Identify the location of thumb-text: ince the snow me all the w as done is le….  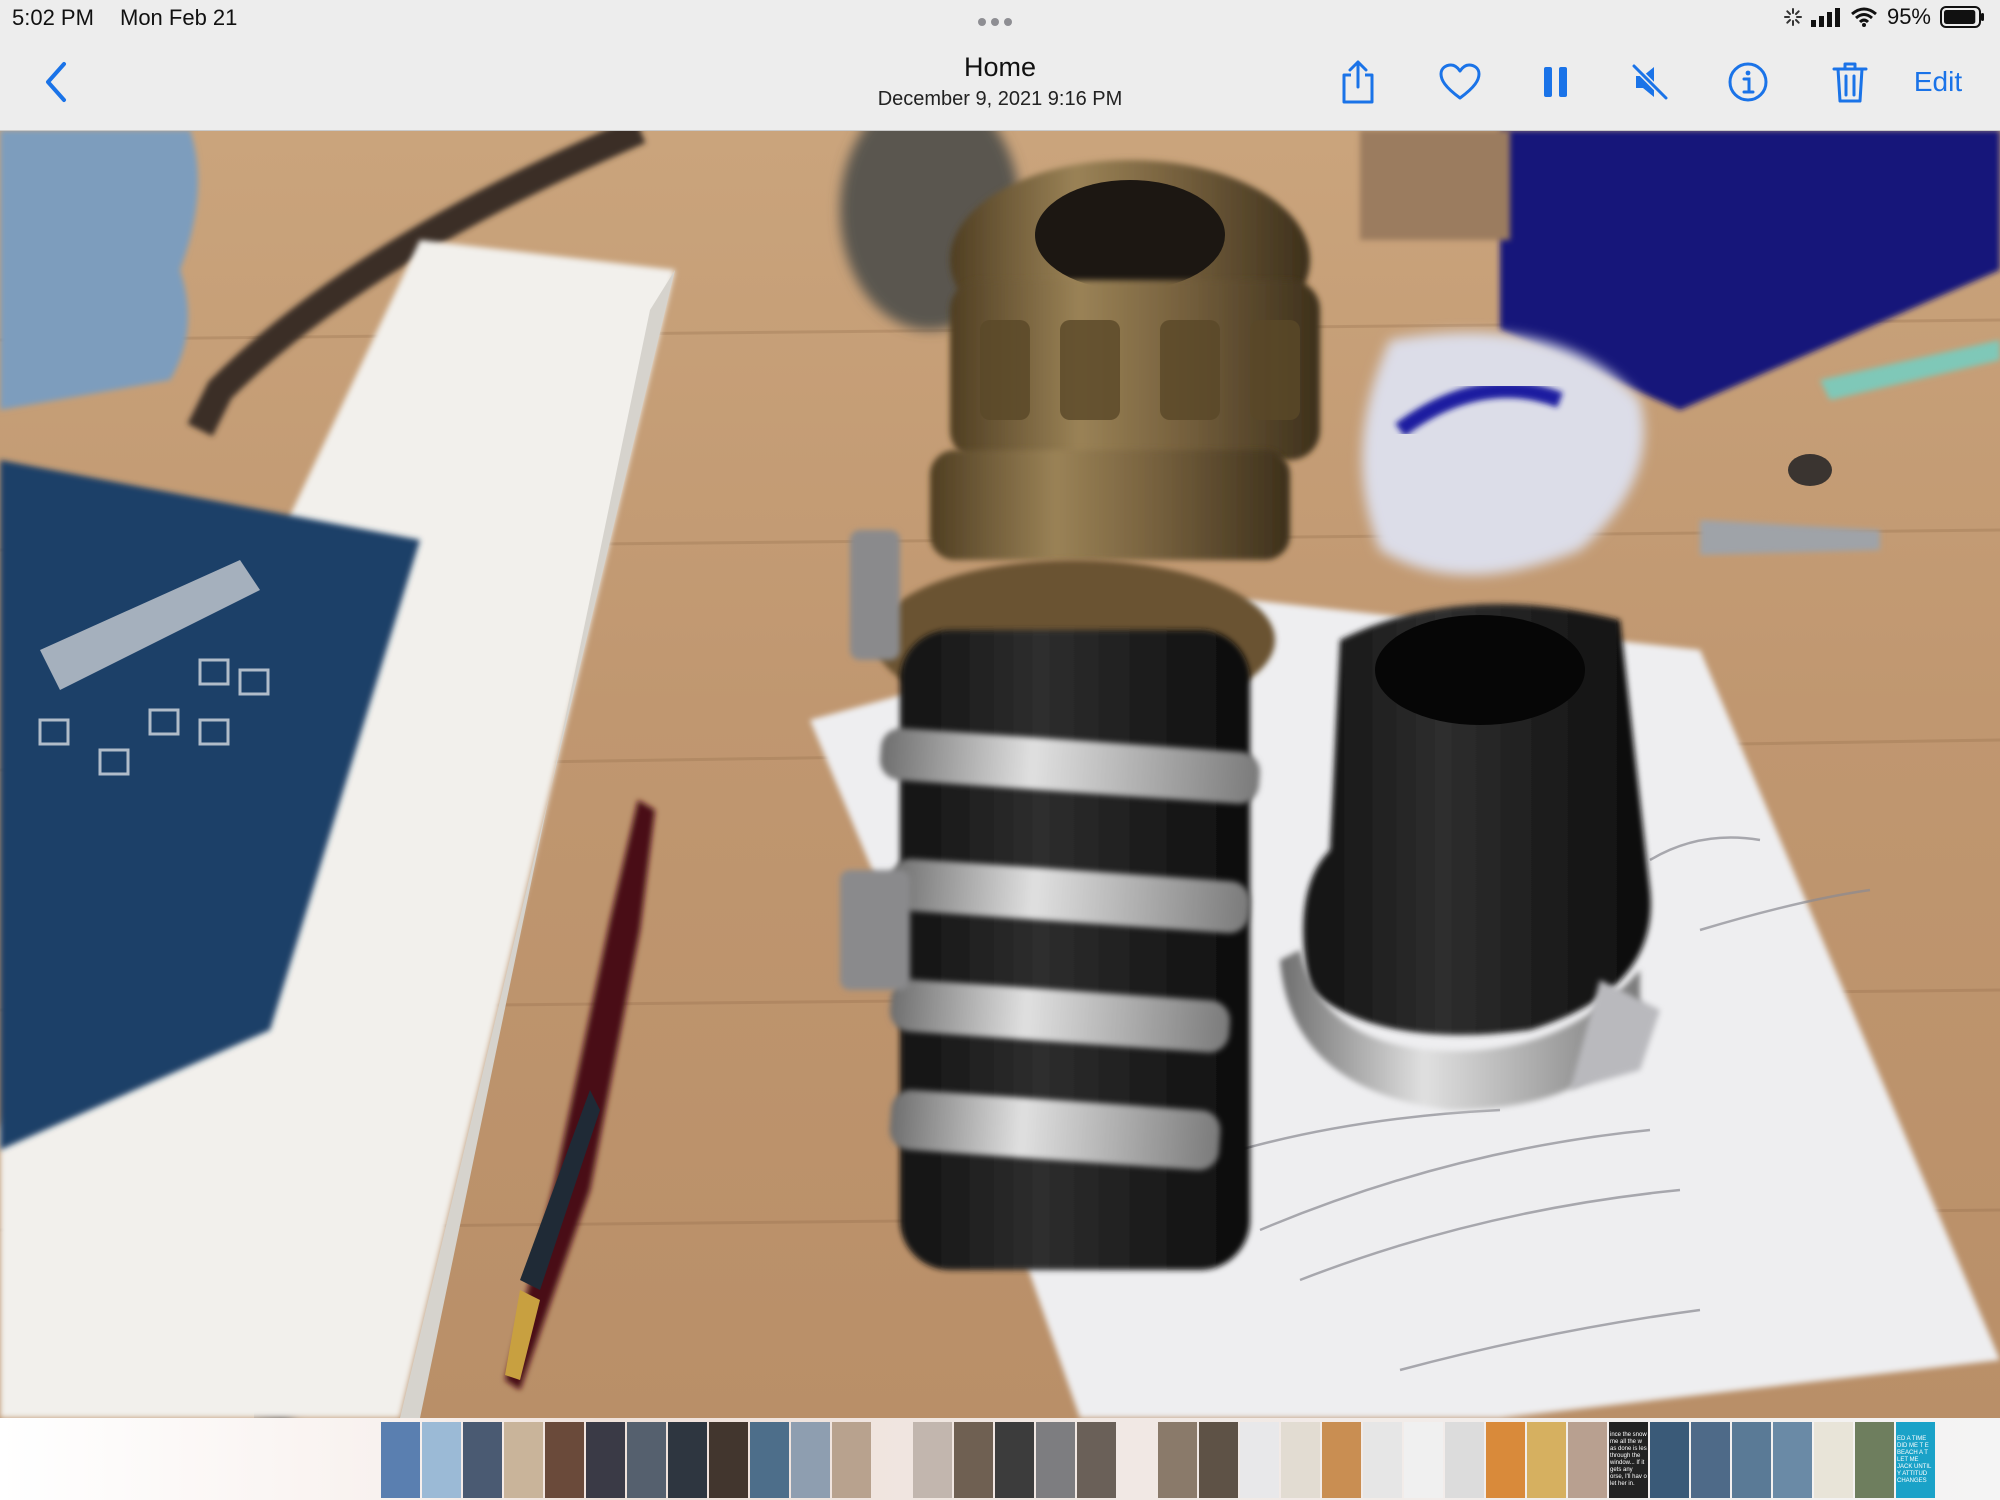
(1628, 1459).